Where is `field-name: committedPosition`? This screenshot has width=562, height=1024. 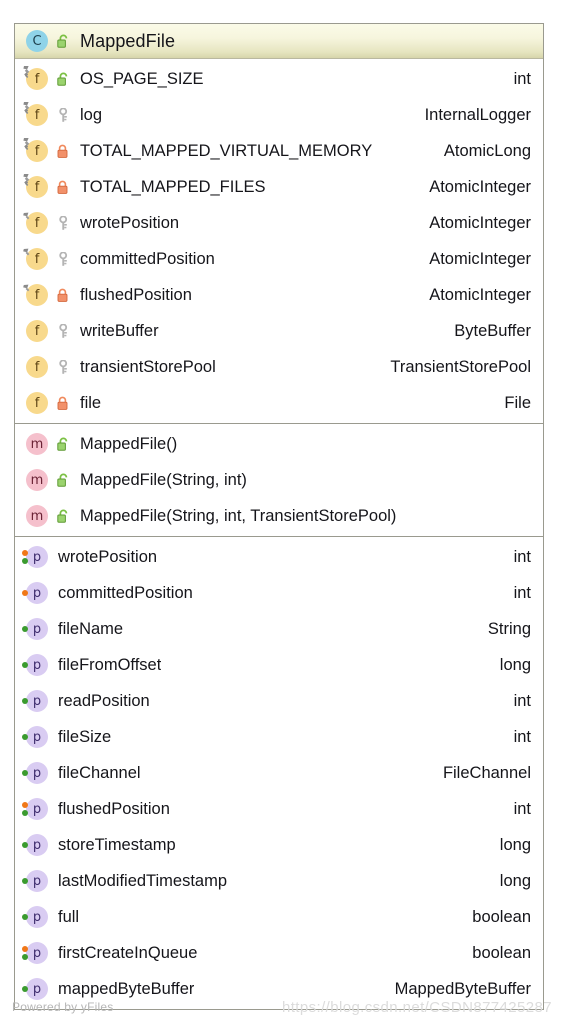
field-name: committedPosition is located at coordinates (147, 258).